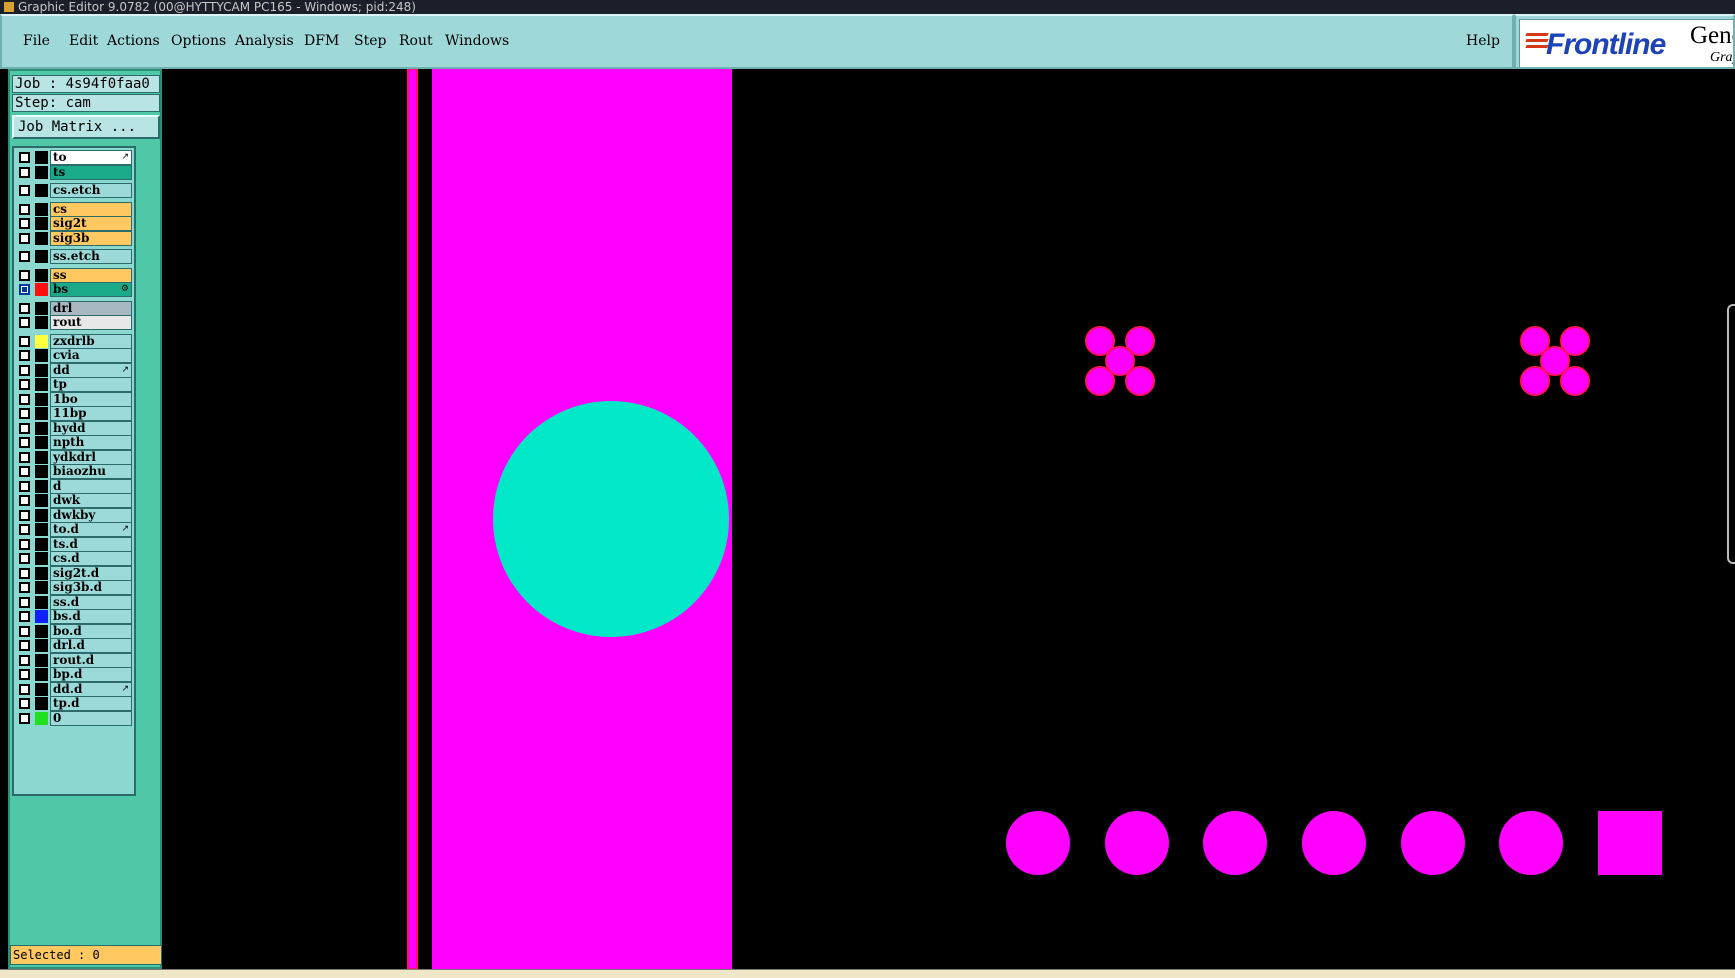 This screenshot has width=1735, height=978. Describe the element at coordinates (74, 660) in the screenshot. I see `layer-row: rout.d` at that location.